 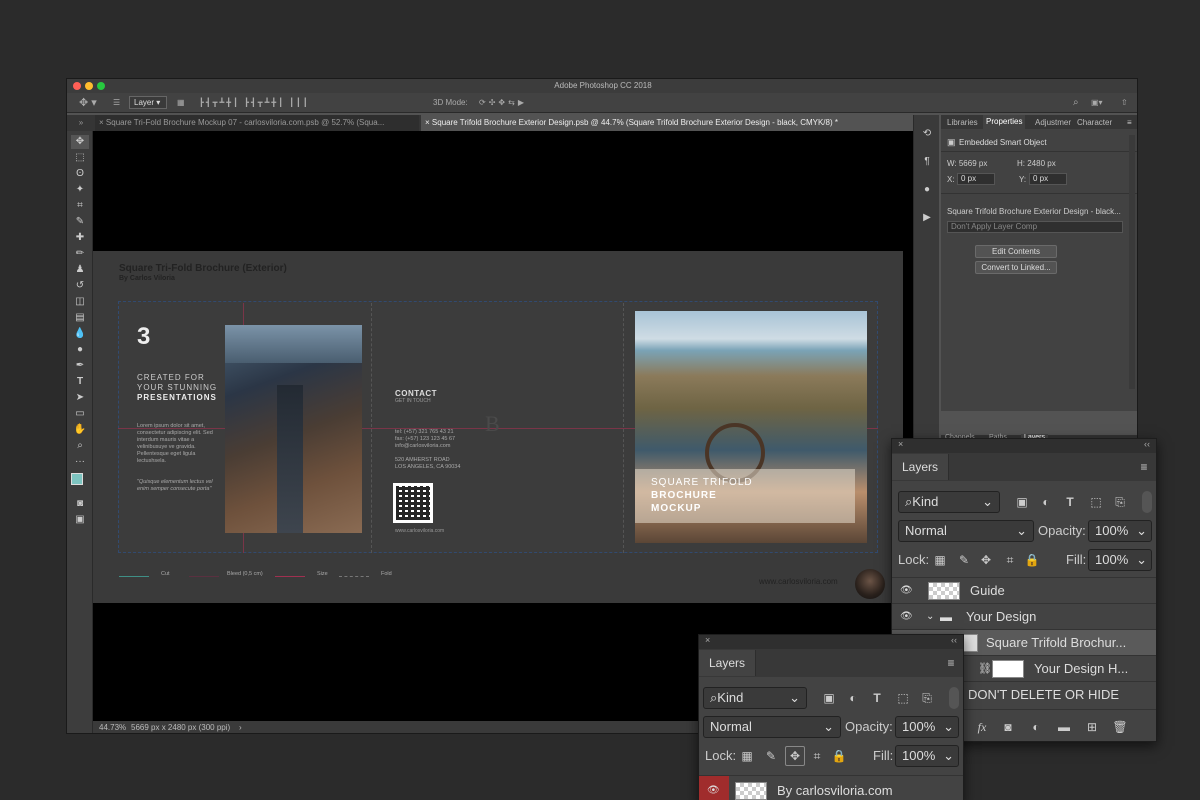 What do you see at coordinates (1120, 727) in the screenshot?
I see `delete-layer-icon: 🗑` at bounding box center [1120, 727].